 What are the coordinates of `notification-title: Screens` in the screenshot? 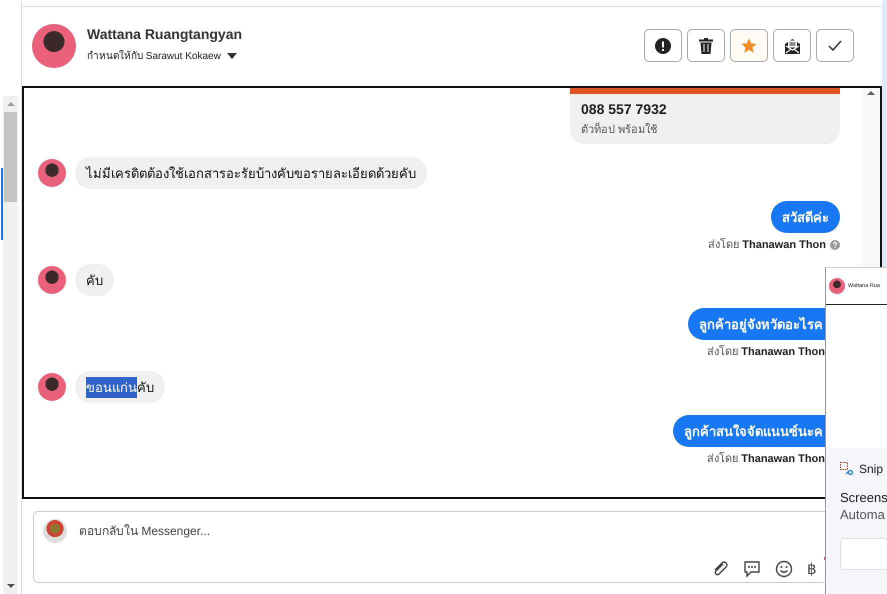 It's located at (863, 497).